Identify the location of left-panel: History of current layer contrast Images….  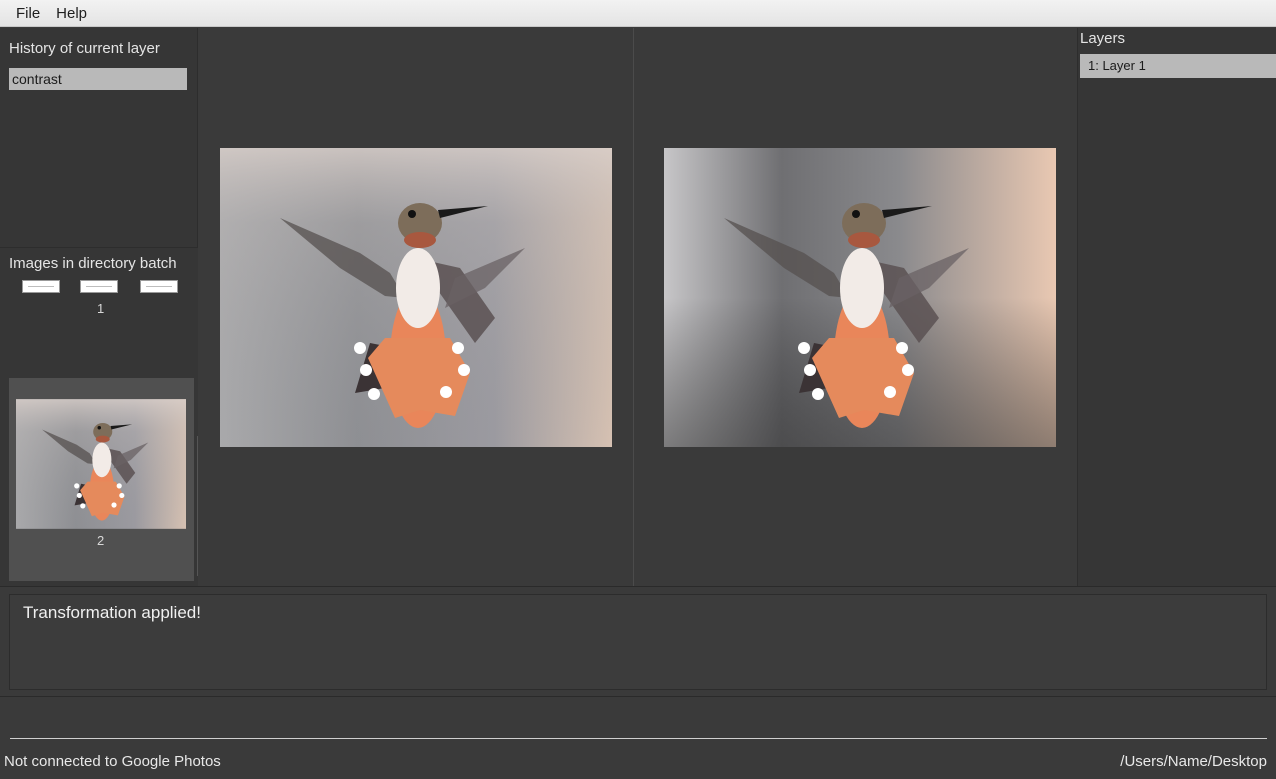
(99, 307).